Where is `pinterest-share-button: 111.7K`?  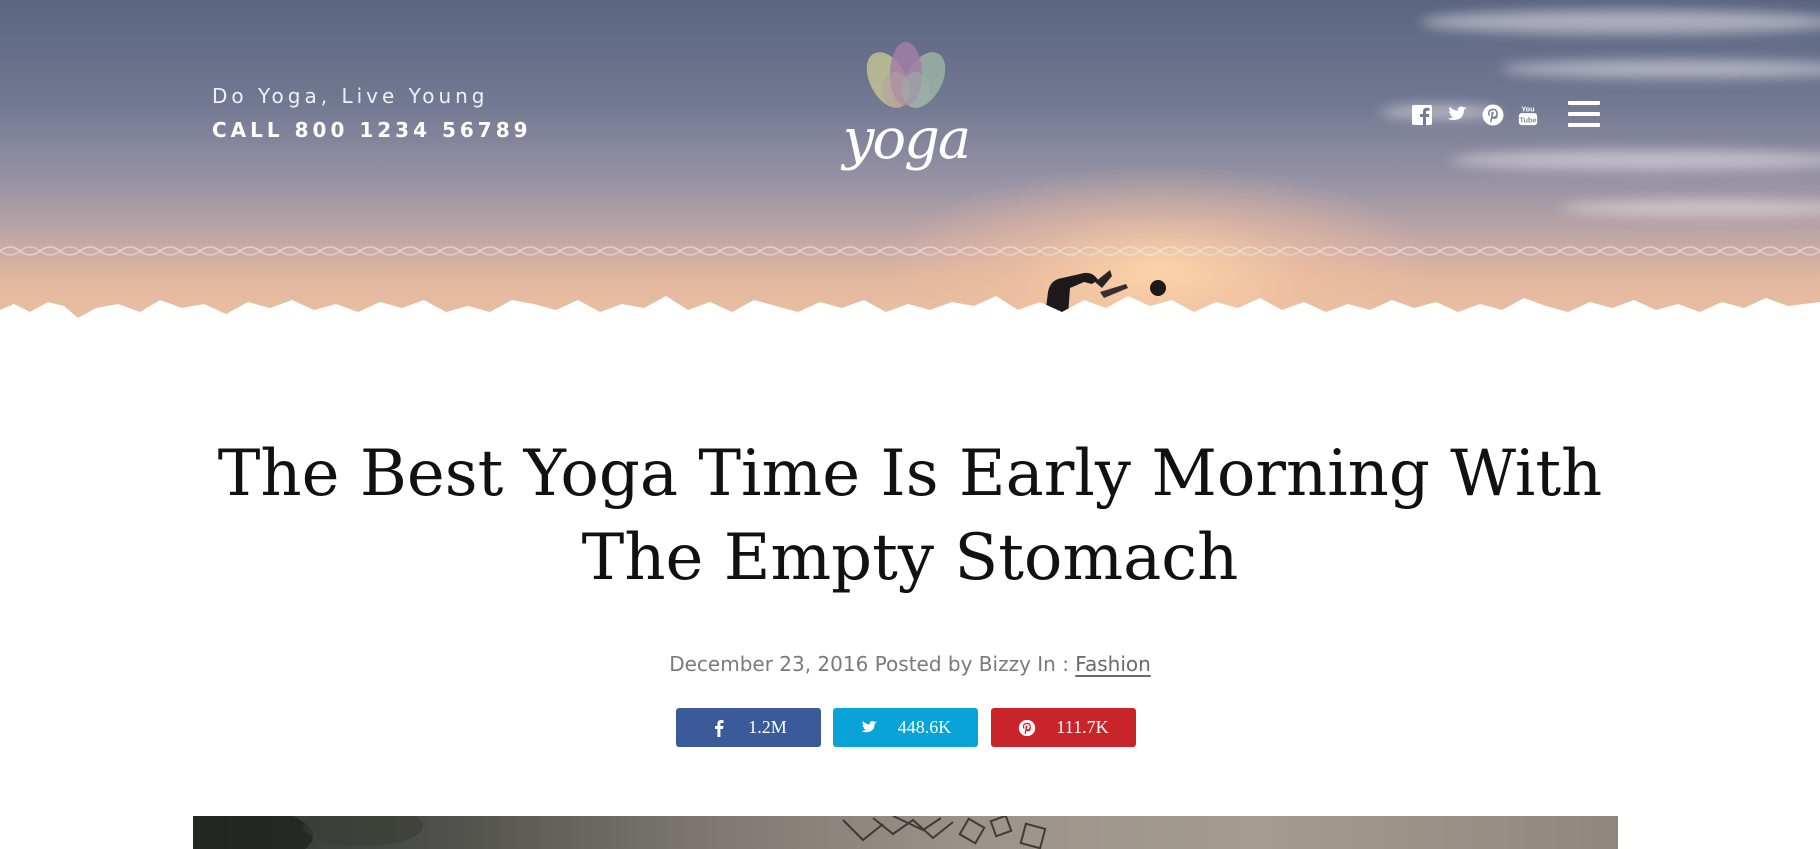 pinterest-share-button: 111.7K is located at coordinates (1063, 727).